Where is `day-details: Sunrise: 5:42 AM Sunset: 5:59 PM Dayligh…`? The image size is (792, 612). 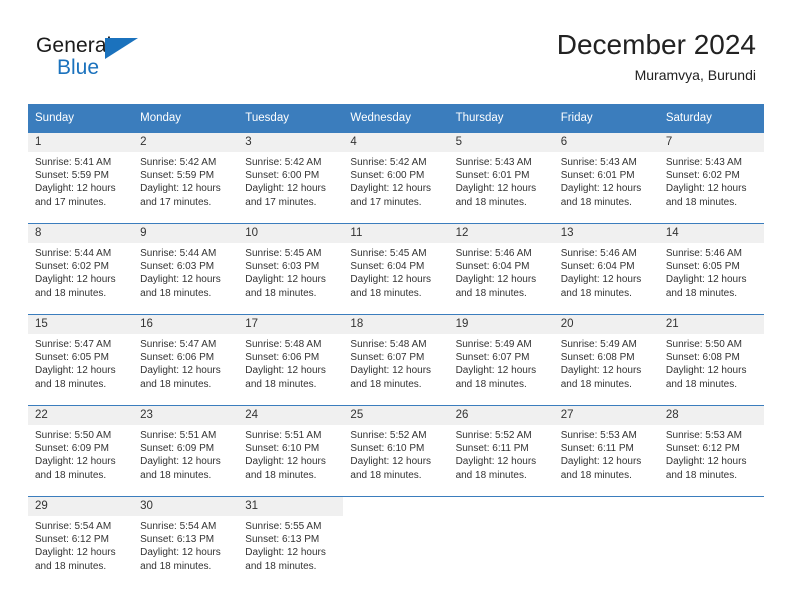
day-details: Sunrise: 5:42 AM Sunset: 5:59 PM Dayligh… is located at coordinates (185, 180).